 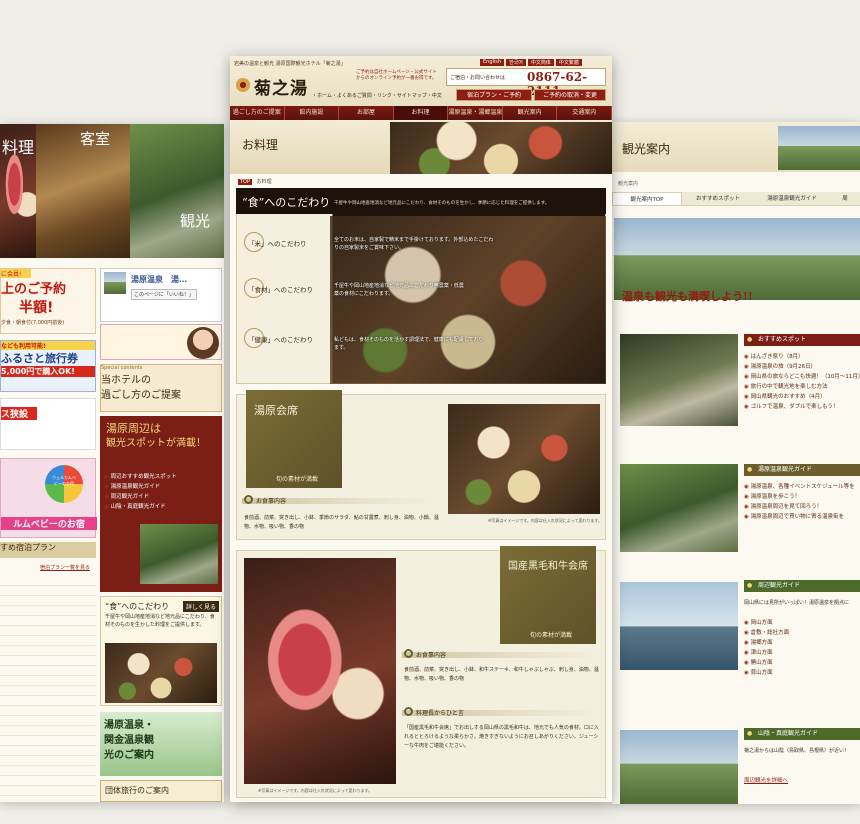 What do you see at coordinates (377, 95) in the screenshot?
I see `header-util-links: ・ホーム・よくあるご質問・リンク・サイトマップ・中文` at bounding box center [377, 95].